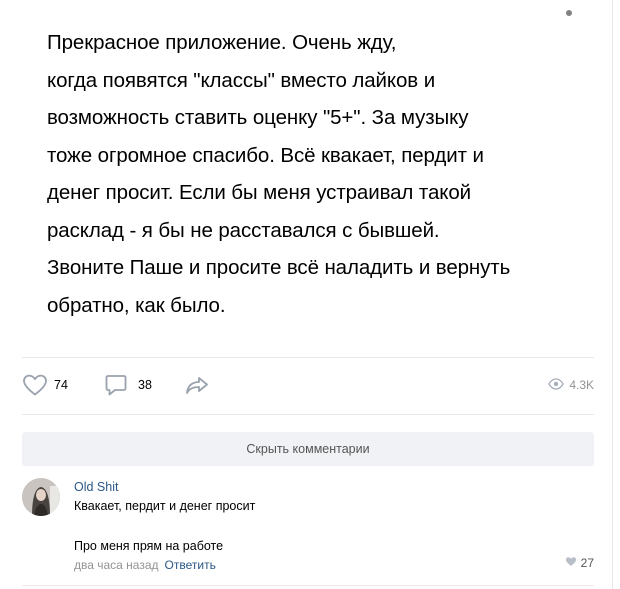 The height and width of the screenshot is (589, 620). Describe the element at coordinates (136, 305) in the screenshot. I see `post-text-line: обратно, как было.` at that location.